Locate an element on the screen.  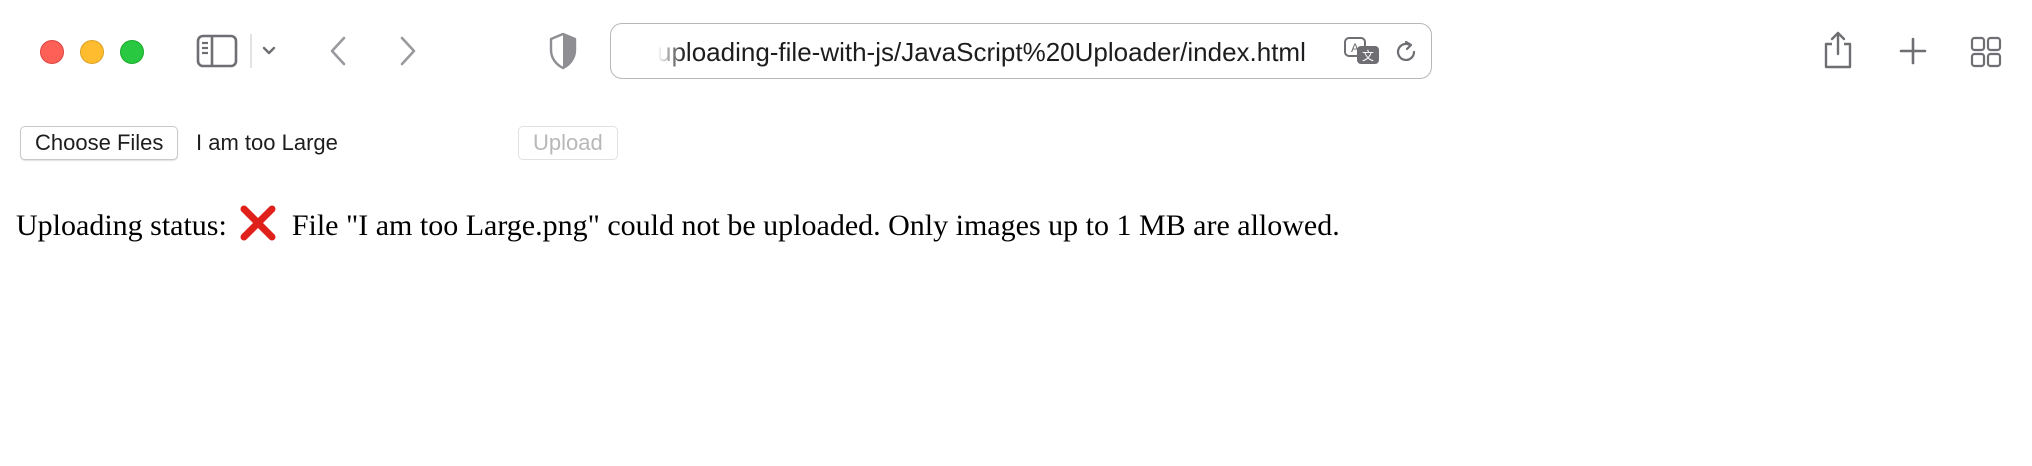
translate-icon: A 文 is located at coordinates (1362, 51).